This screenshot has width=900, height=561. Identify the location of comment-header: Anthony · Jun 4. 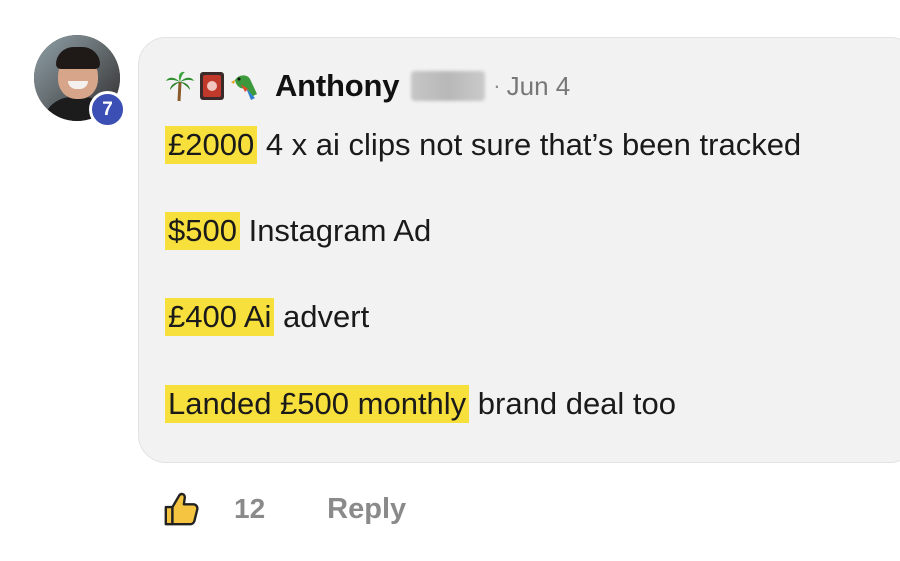
(367, 86).